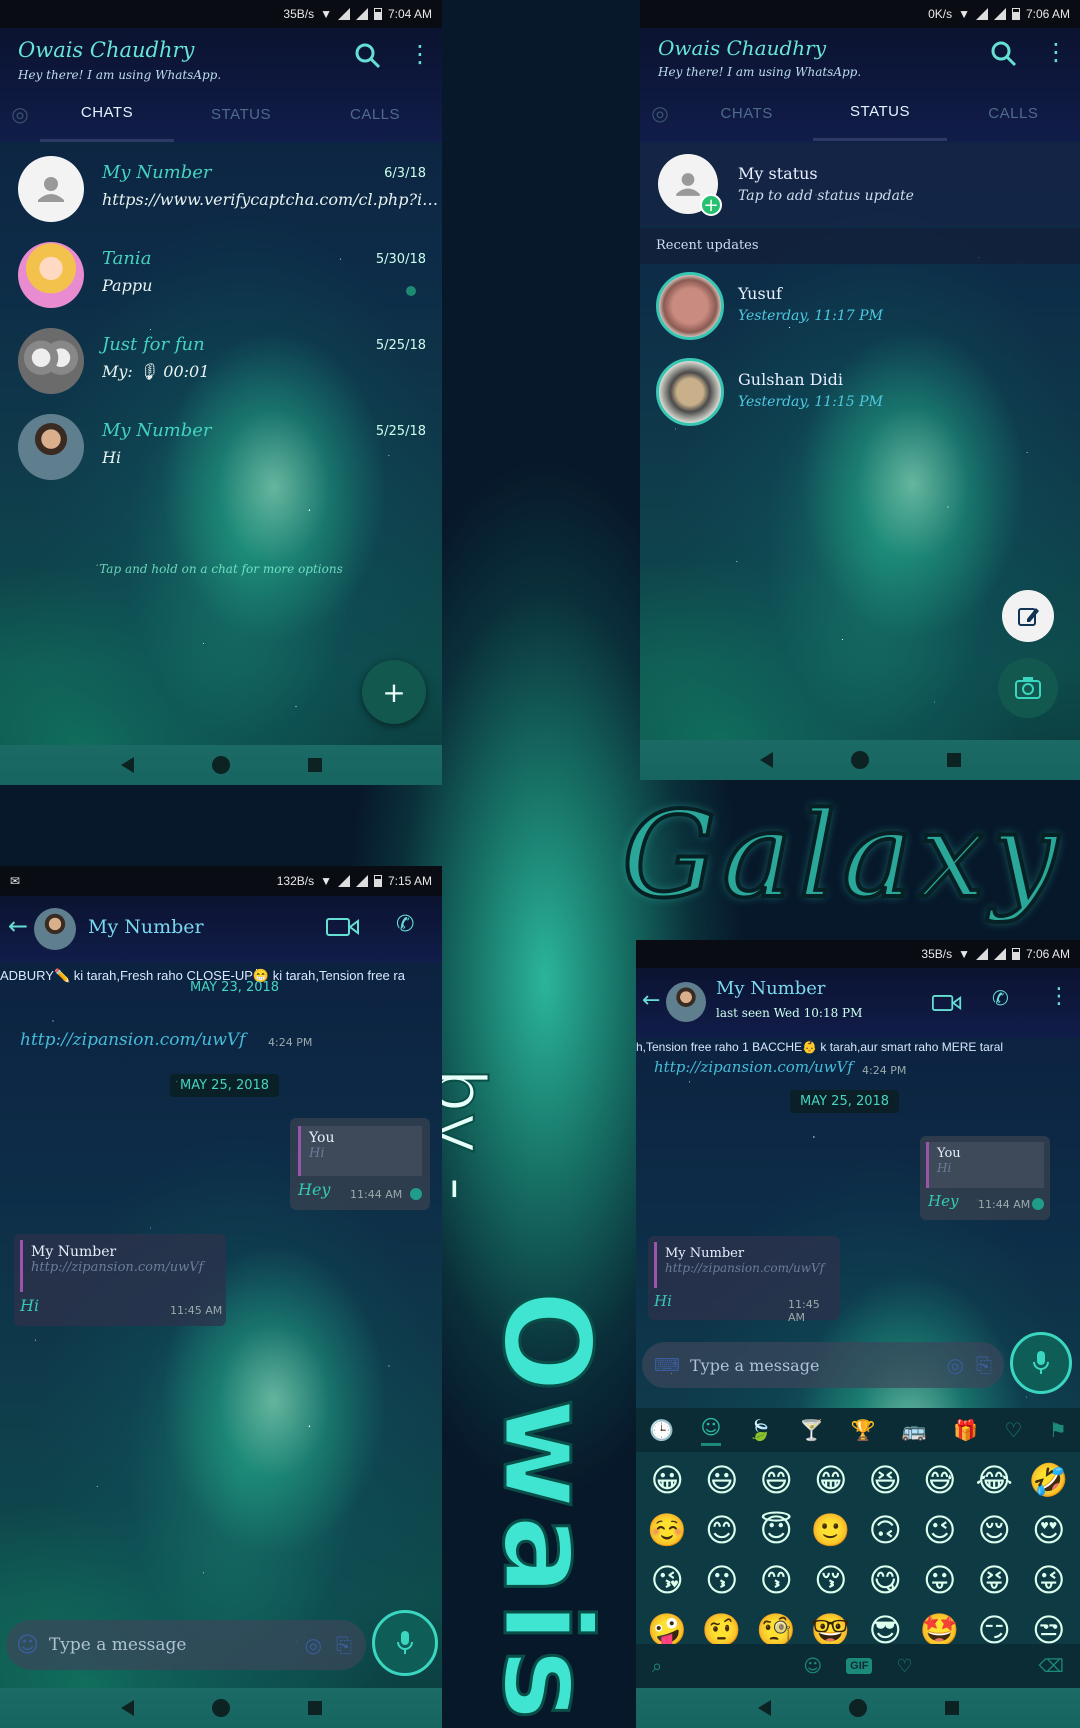  Describe the element at coordinates (904, 1666) in the screenshot. I see `sticker-tab-icon: ♡` at that location.